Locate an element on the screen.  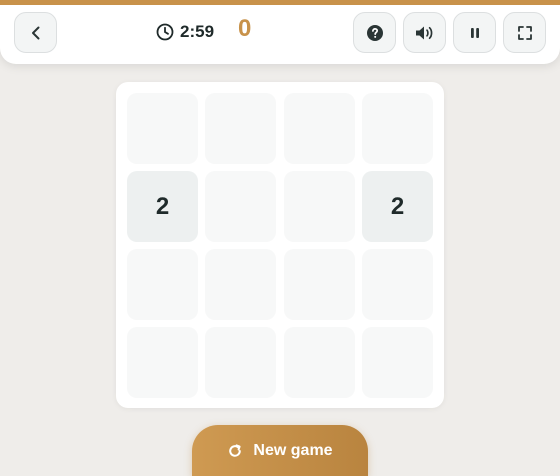
help-icon is located at coordinates (374, 32).